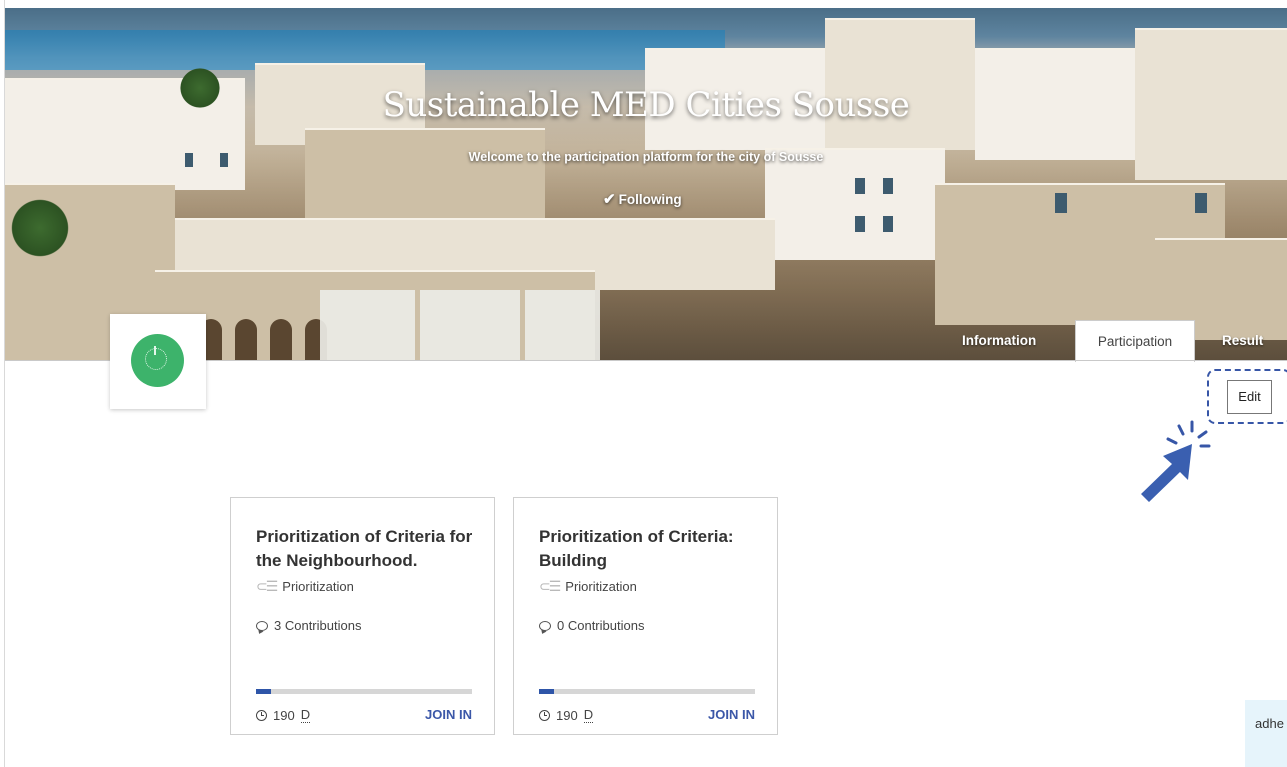 This screenshot has height=767, width=1287. I want to click on checkmark-icon: ✔, so click(609, 199).